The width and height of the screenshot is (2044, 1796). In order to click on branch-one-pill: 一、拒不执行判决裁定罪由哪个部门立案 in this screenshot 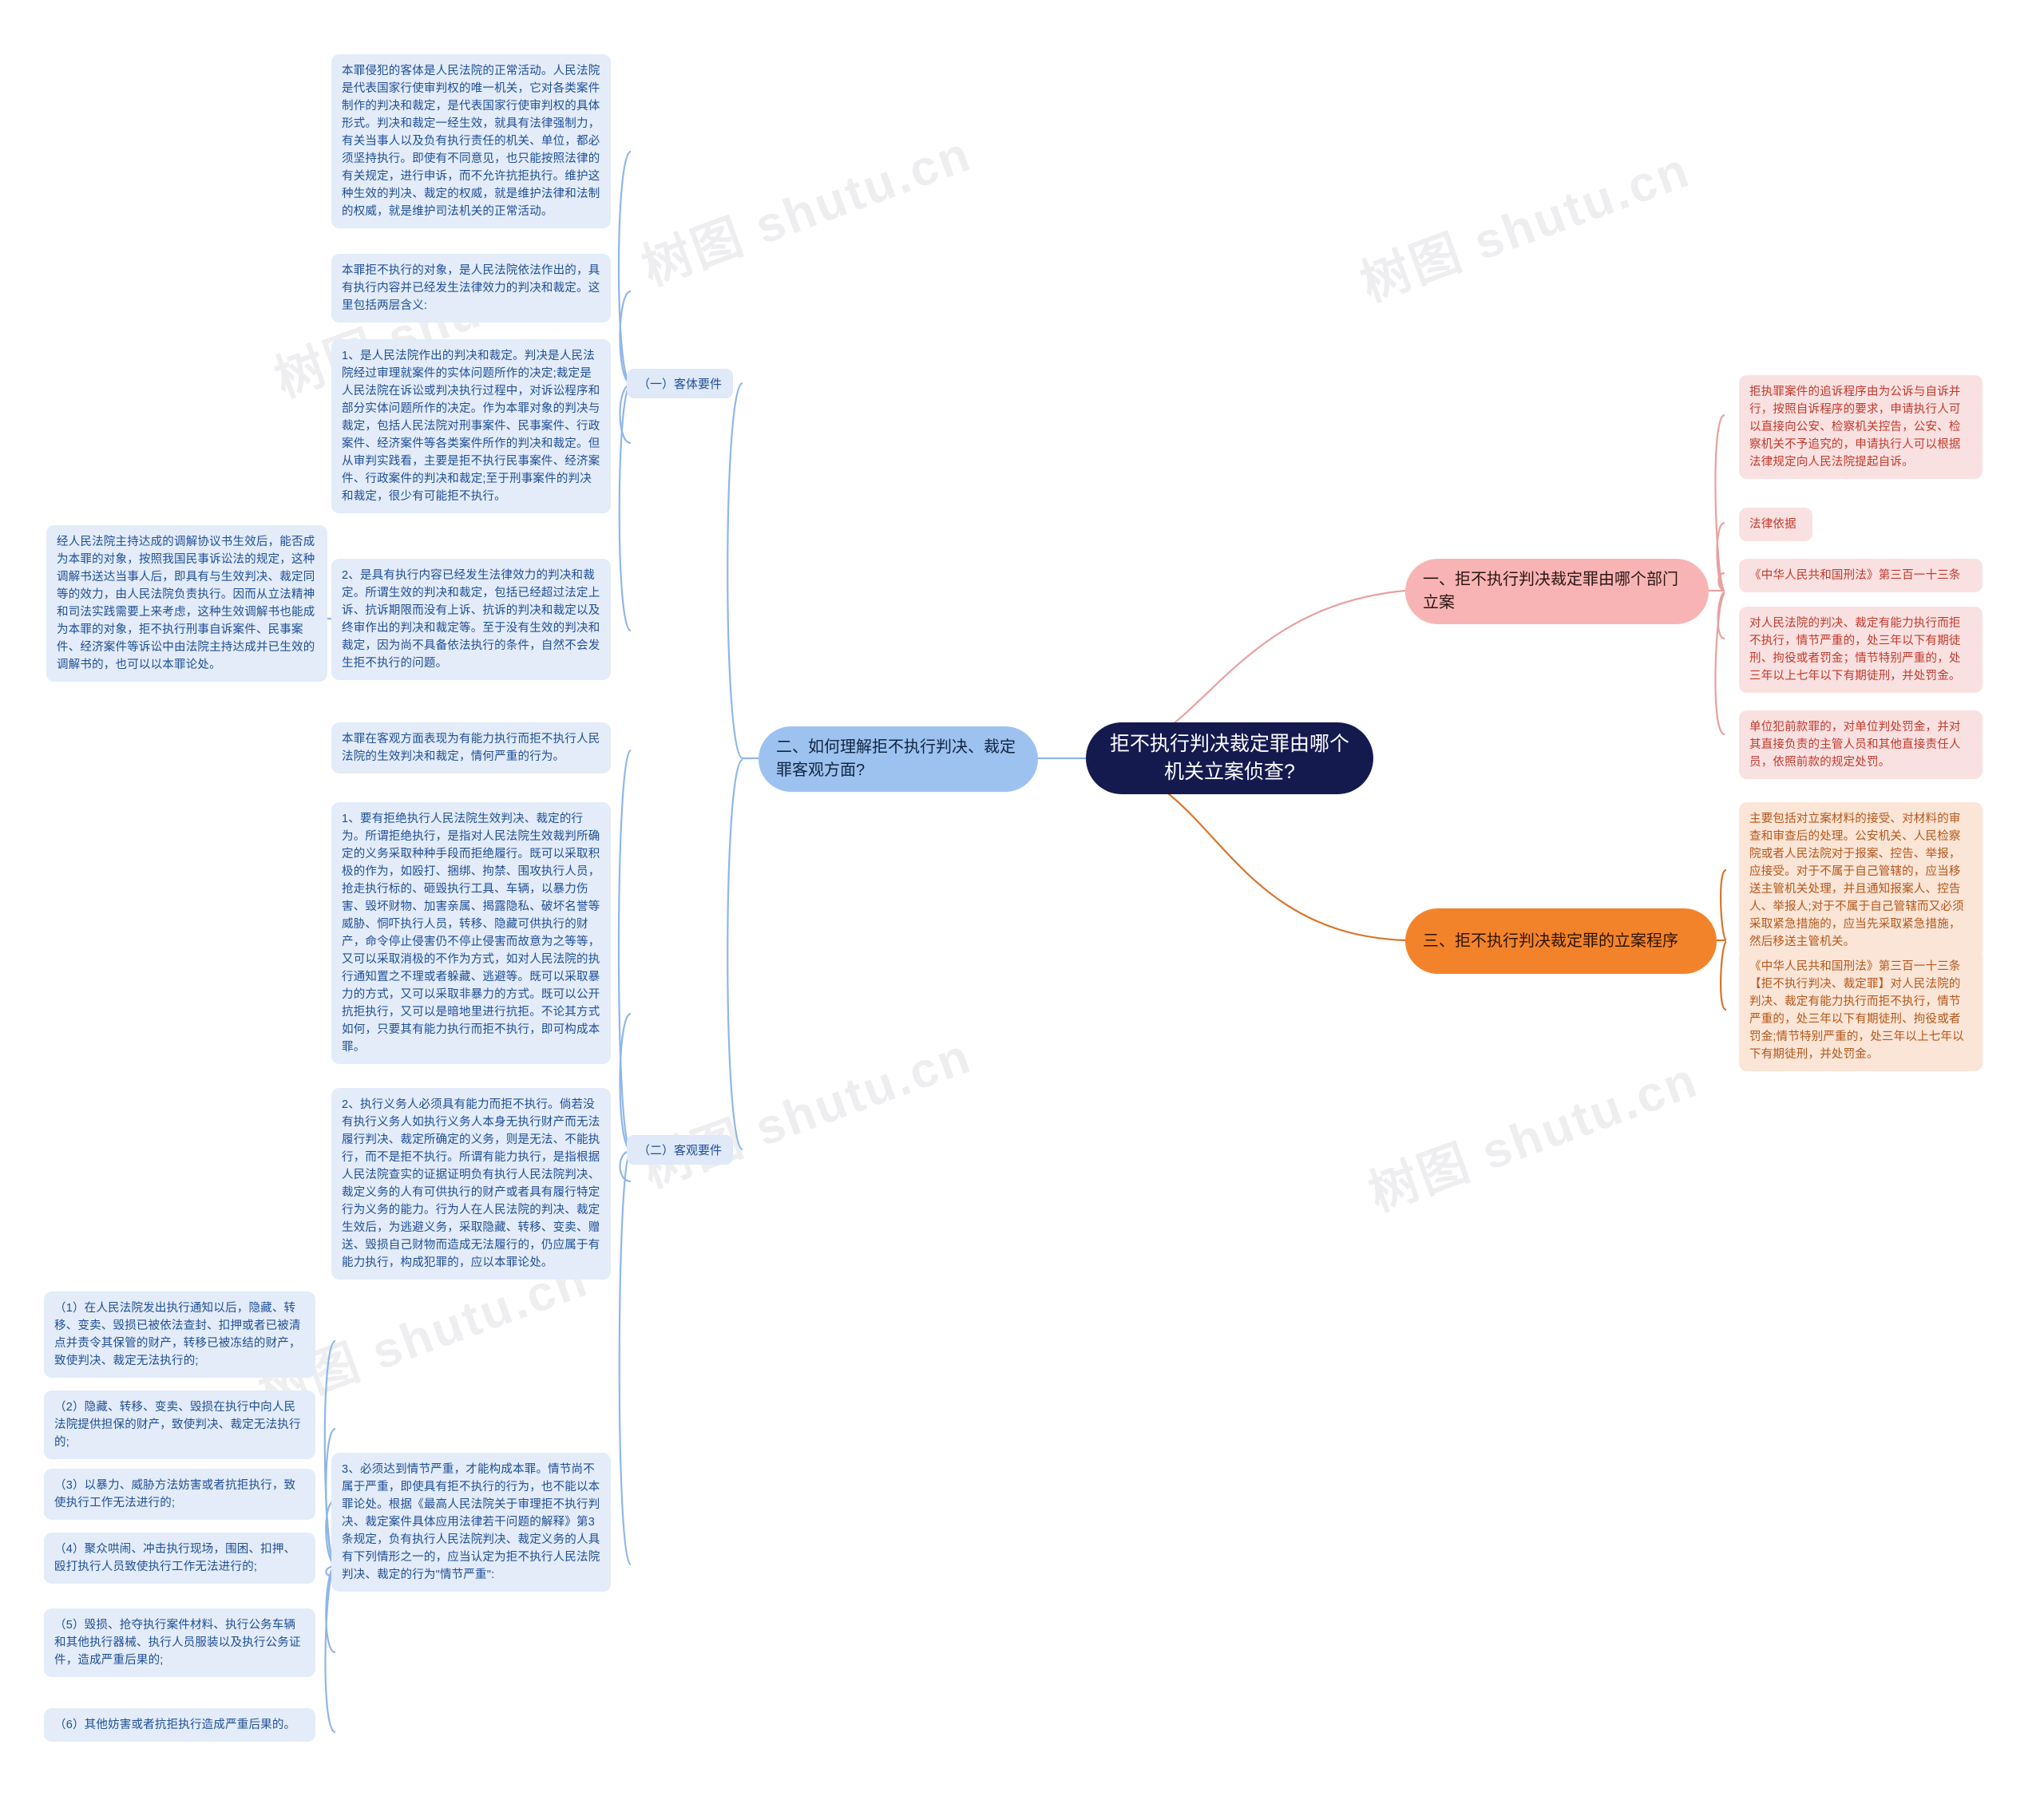, I will do `click(1557, 591)`.